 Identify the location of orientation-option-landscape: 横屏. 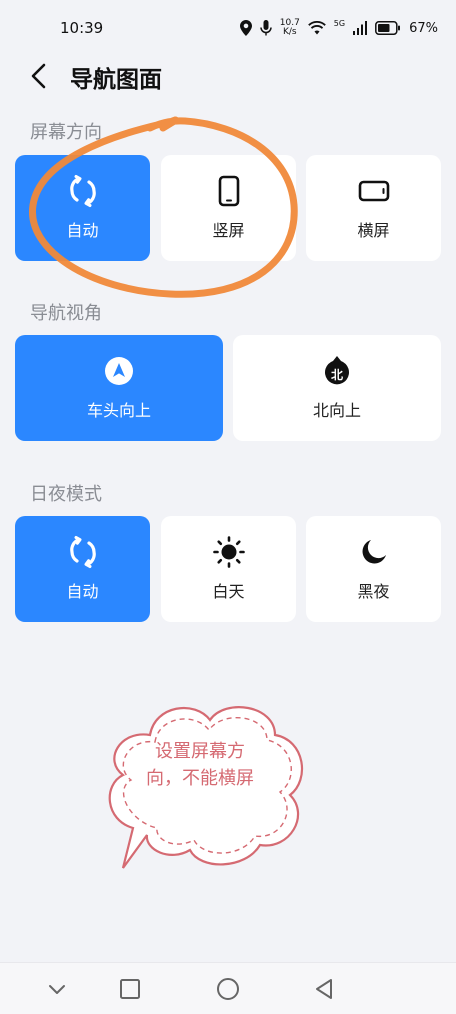
(373, 208).